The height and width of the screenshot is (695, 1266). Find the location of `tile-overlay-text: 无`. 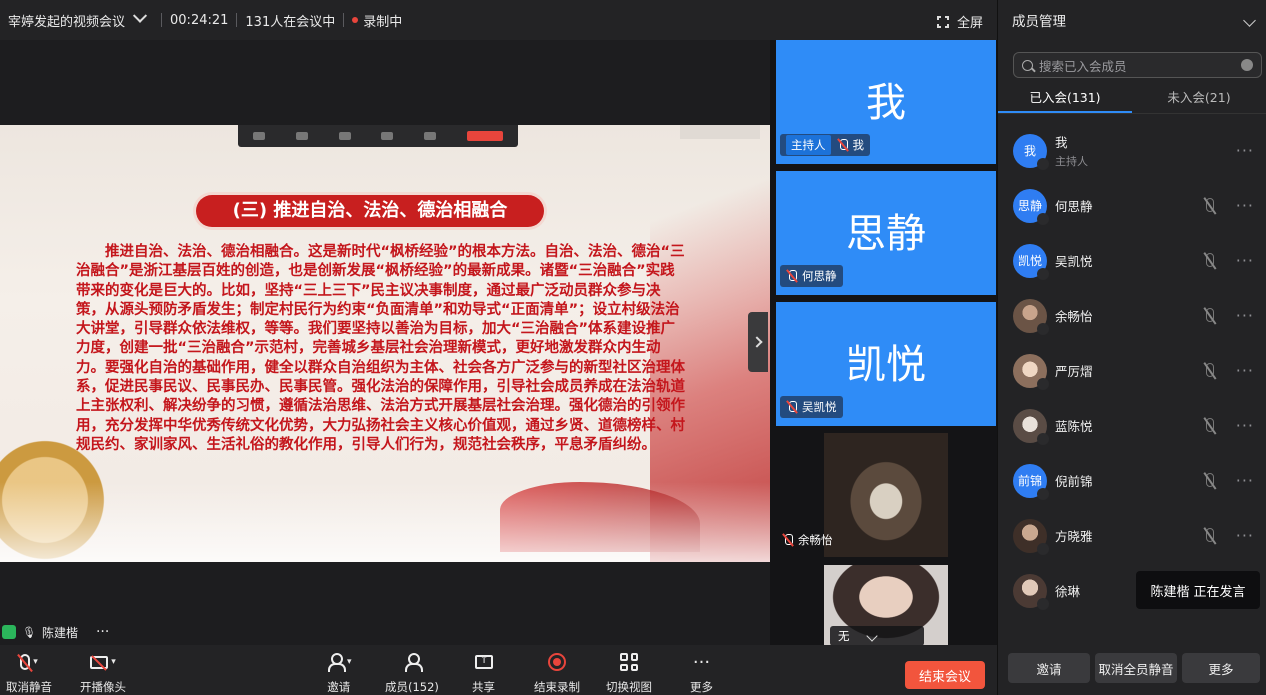

tile-overlay-text: 无 is located at coordinates (844, 636).